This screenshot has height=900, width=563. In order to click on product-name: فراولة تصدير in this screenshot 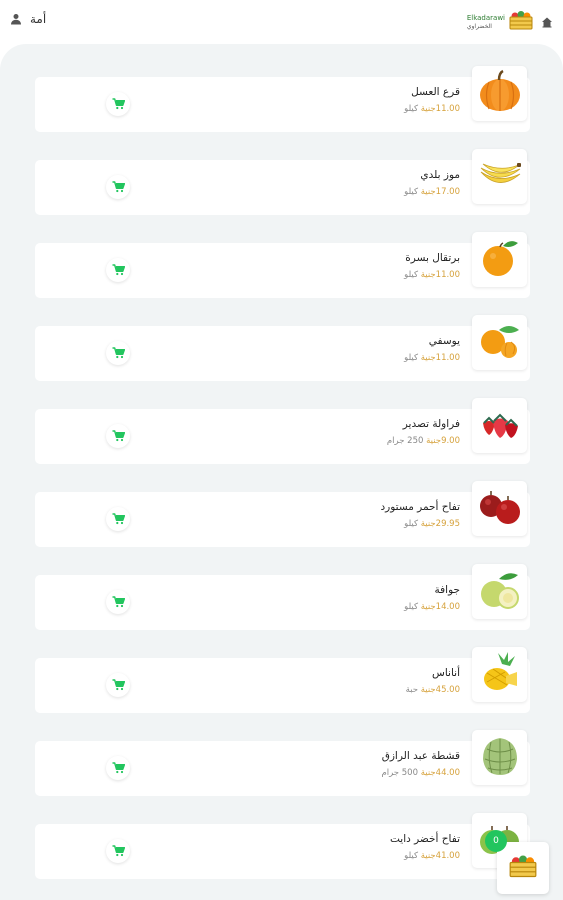, I will do `click(431, 424)`.